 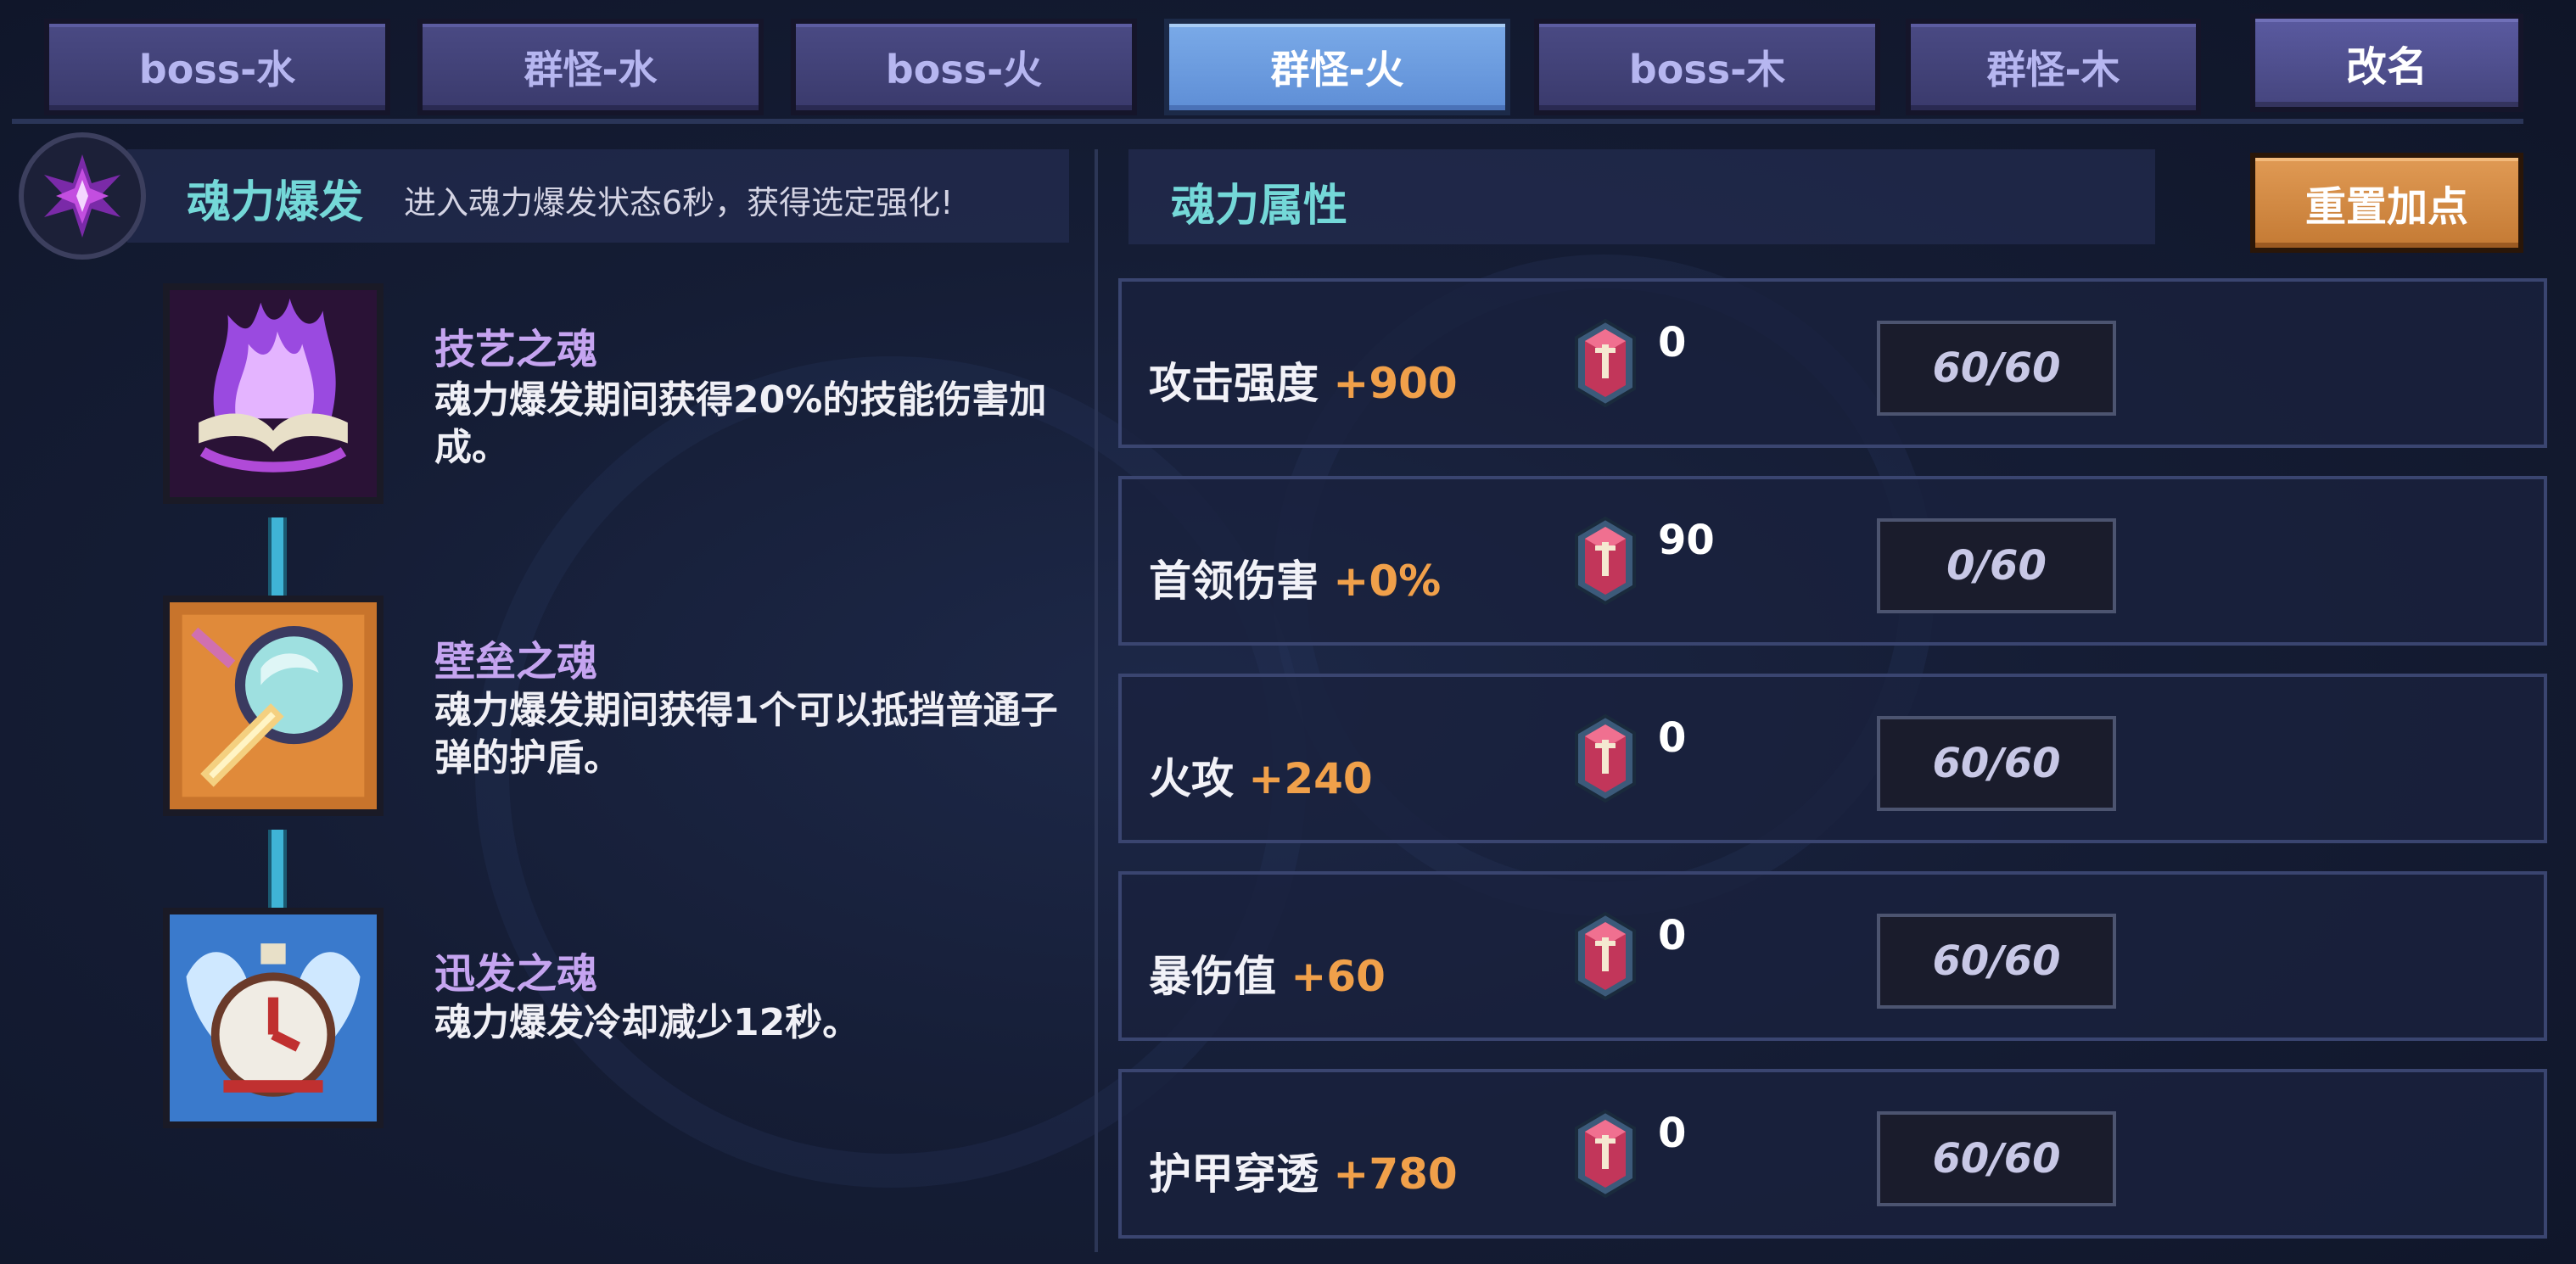 I want to click on skill-description: 魂力爆发期间获得20%的技能伤害加成。, so click(x=740, y=423).